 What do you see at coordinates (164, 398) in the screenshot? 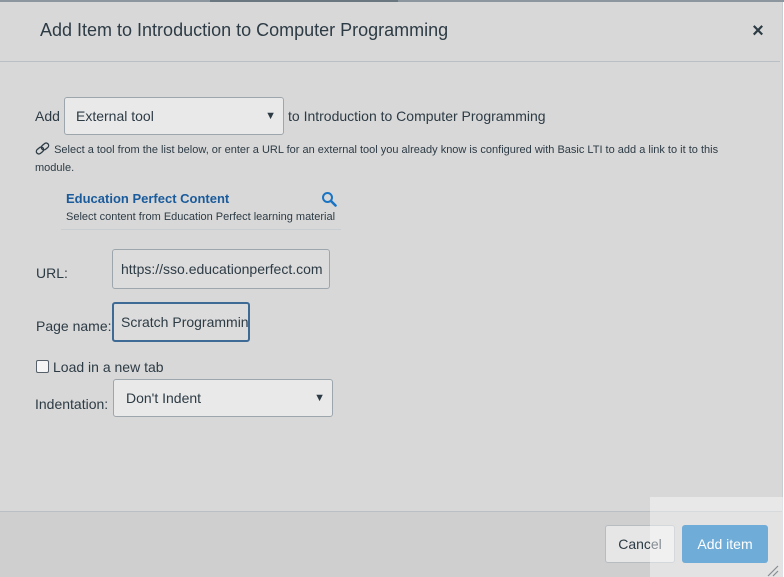
I see `indentation-selected-value: Don't Indent` at bounding box center [164, 398].